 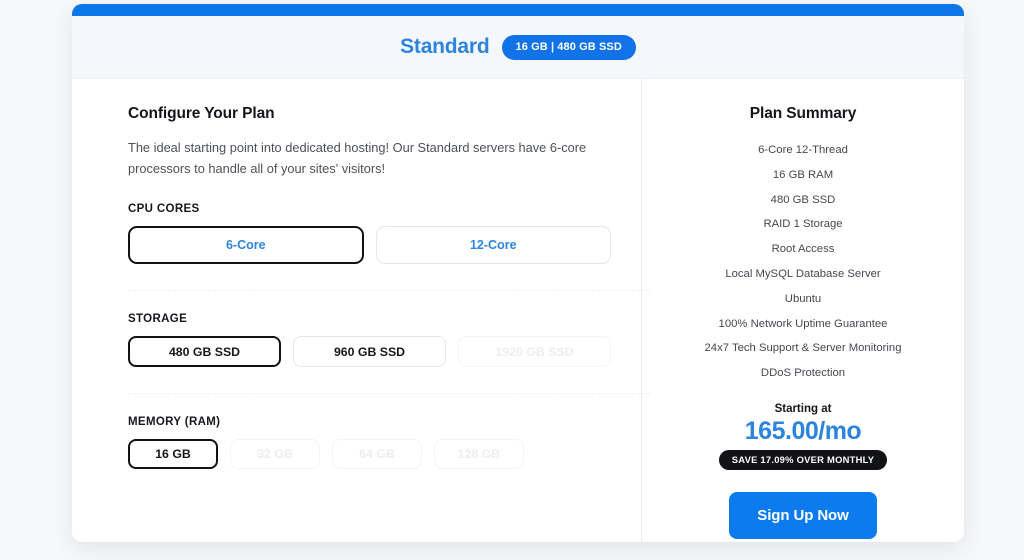 What do you see at coordinates (803, 249) in the screenshot?
I see `list-item: Root Access` at bounding box center [803, 249].